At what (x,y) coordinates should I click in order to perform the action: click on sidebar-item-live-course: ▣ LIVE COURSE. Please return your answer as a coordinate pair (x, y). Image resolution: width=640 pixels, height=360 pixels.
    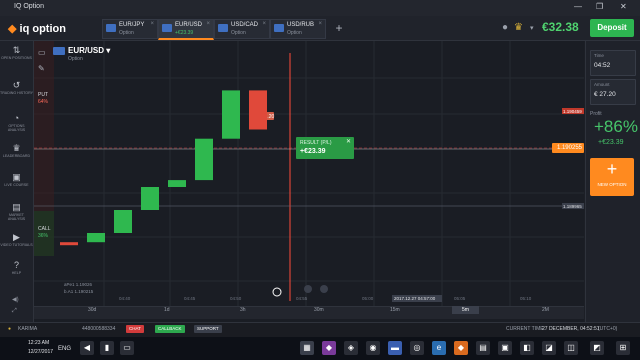
    Looking at the image, I should click on (16, 179).